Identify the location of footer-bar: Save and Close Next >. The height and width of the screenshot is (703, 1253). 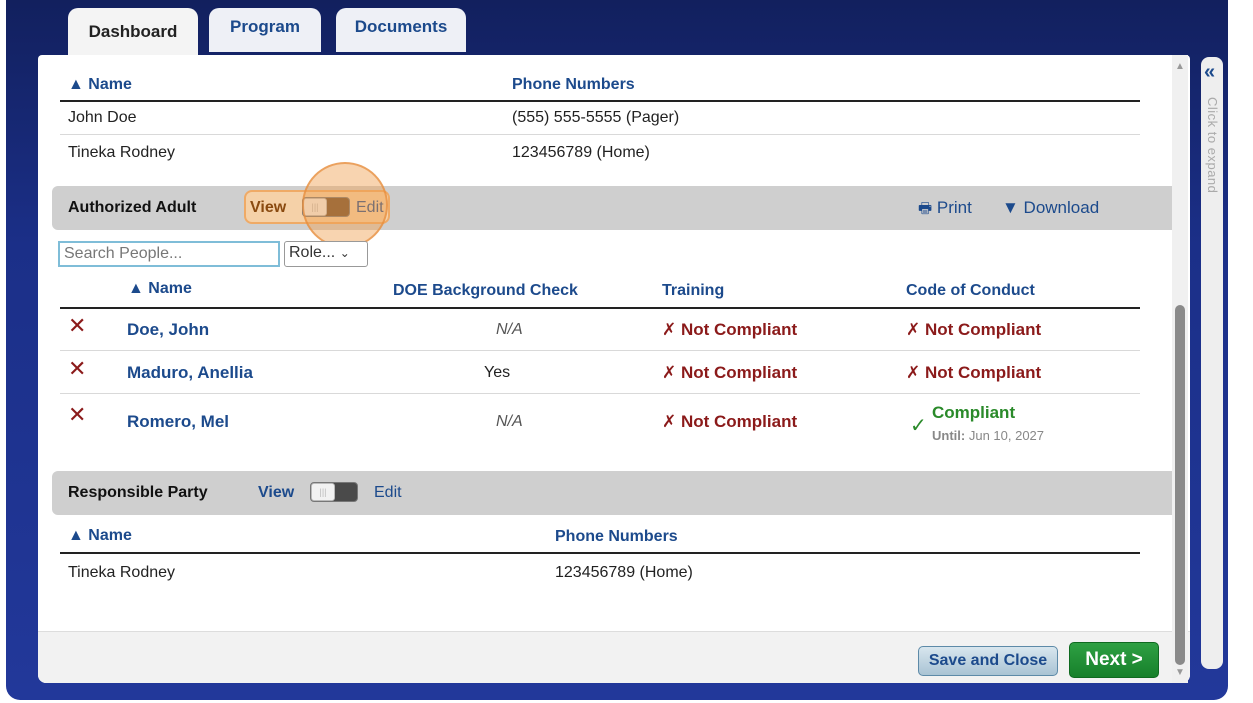
(614, 657).